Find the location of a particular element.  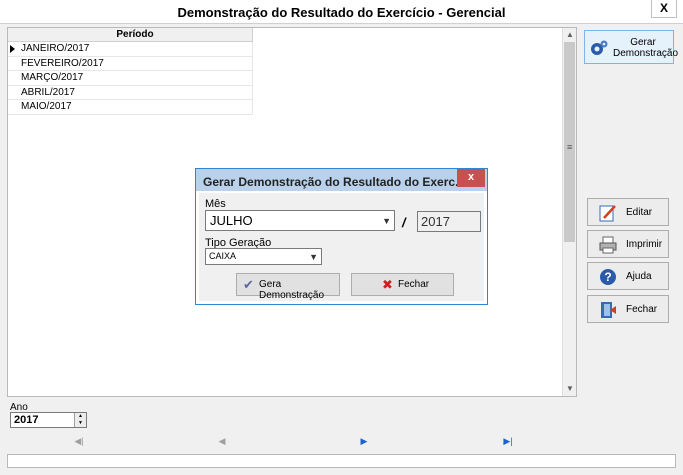

imprimir-button: Imprimir is located at coordinates (628, 244).